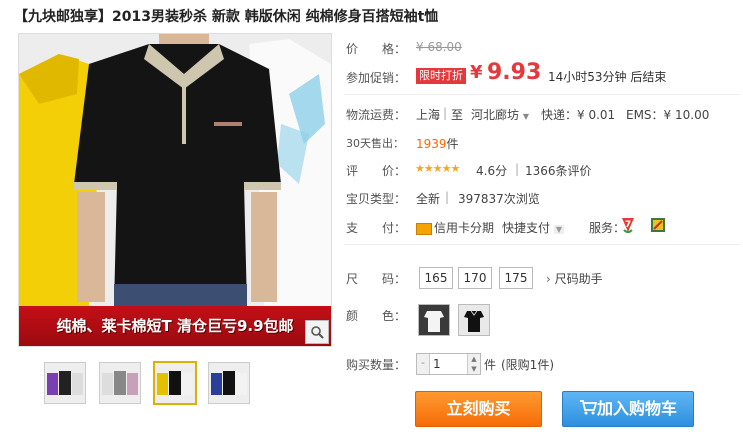  What do you see at coordinates (434, 320) in the screenshot?
I see `color-option-white` at bounding box center [434, 320].